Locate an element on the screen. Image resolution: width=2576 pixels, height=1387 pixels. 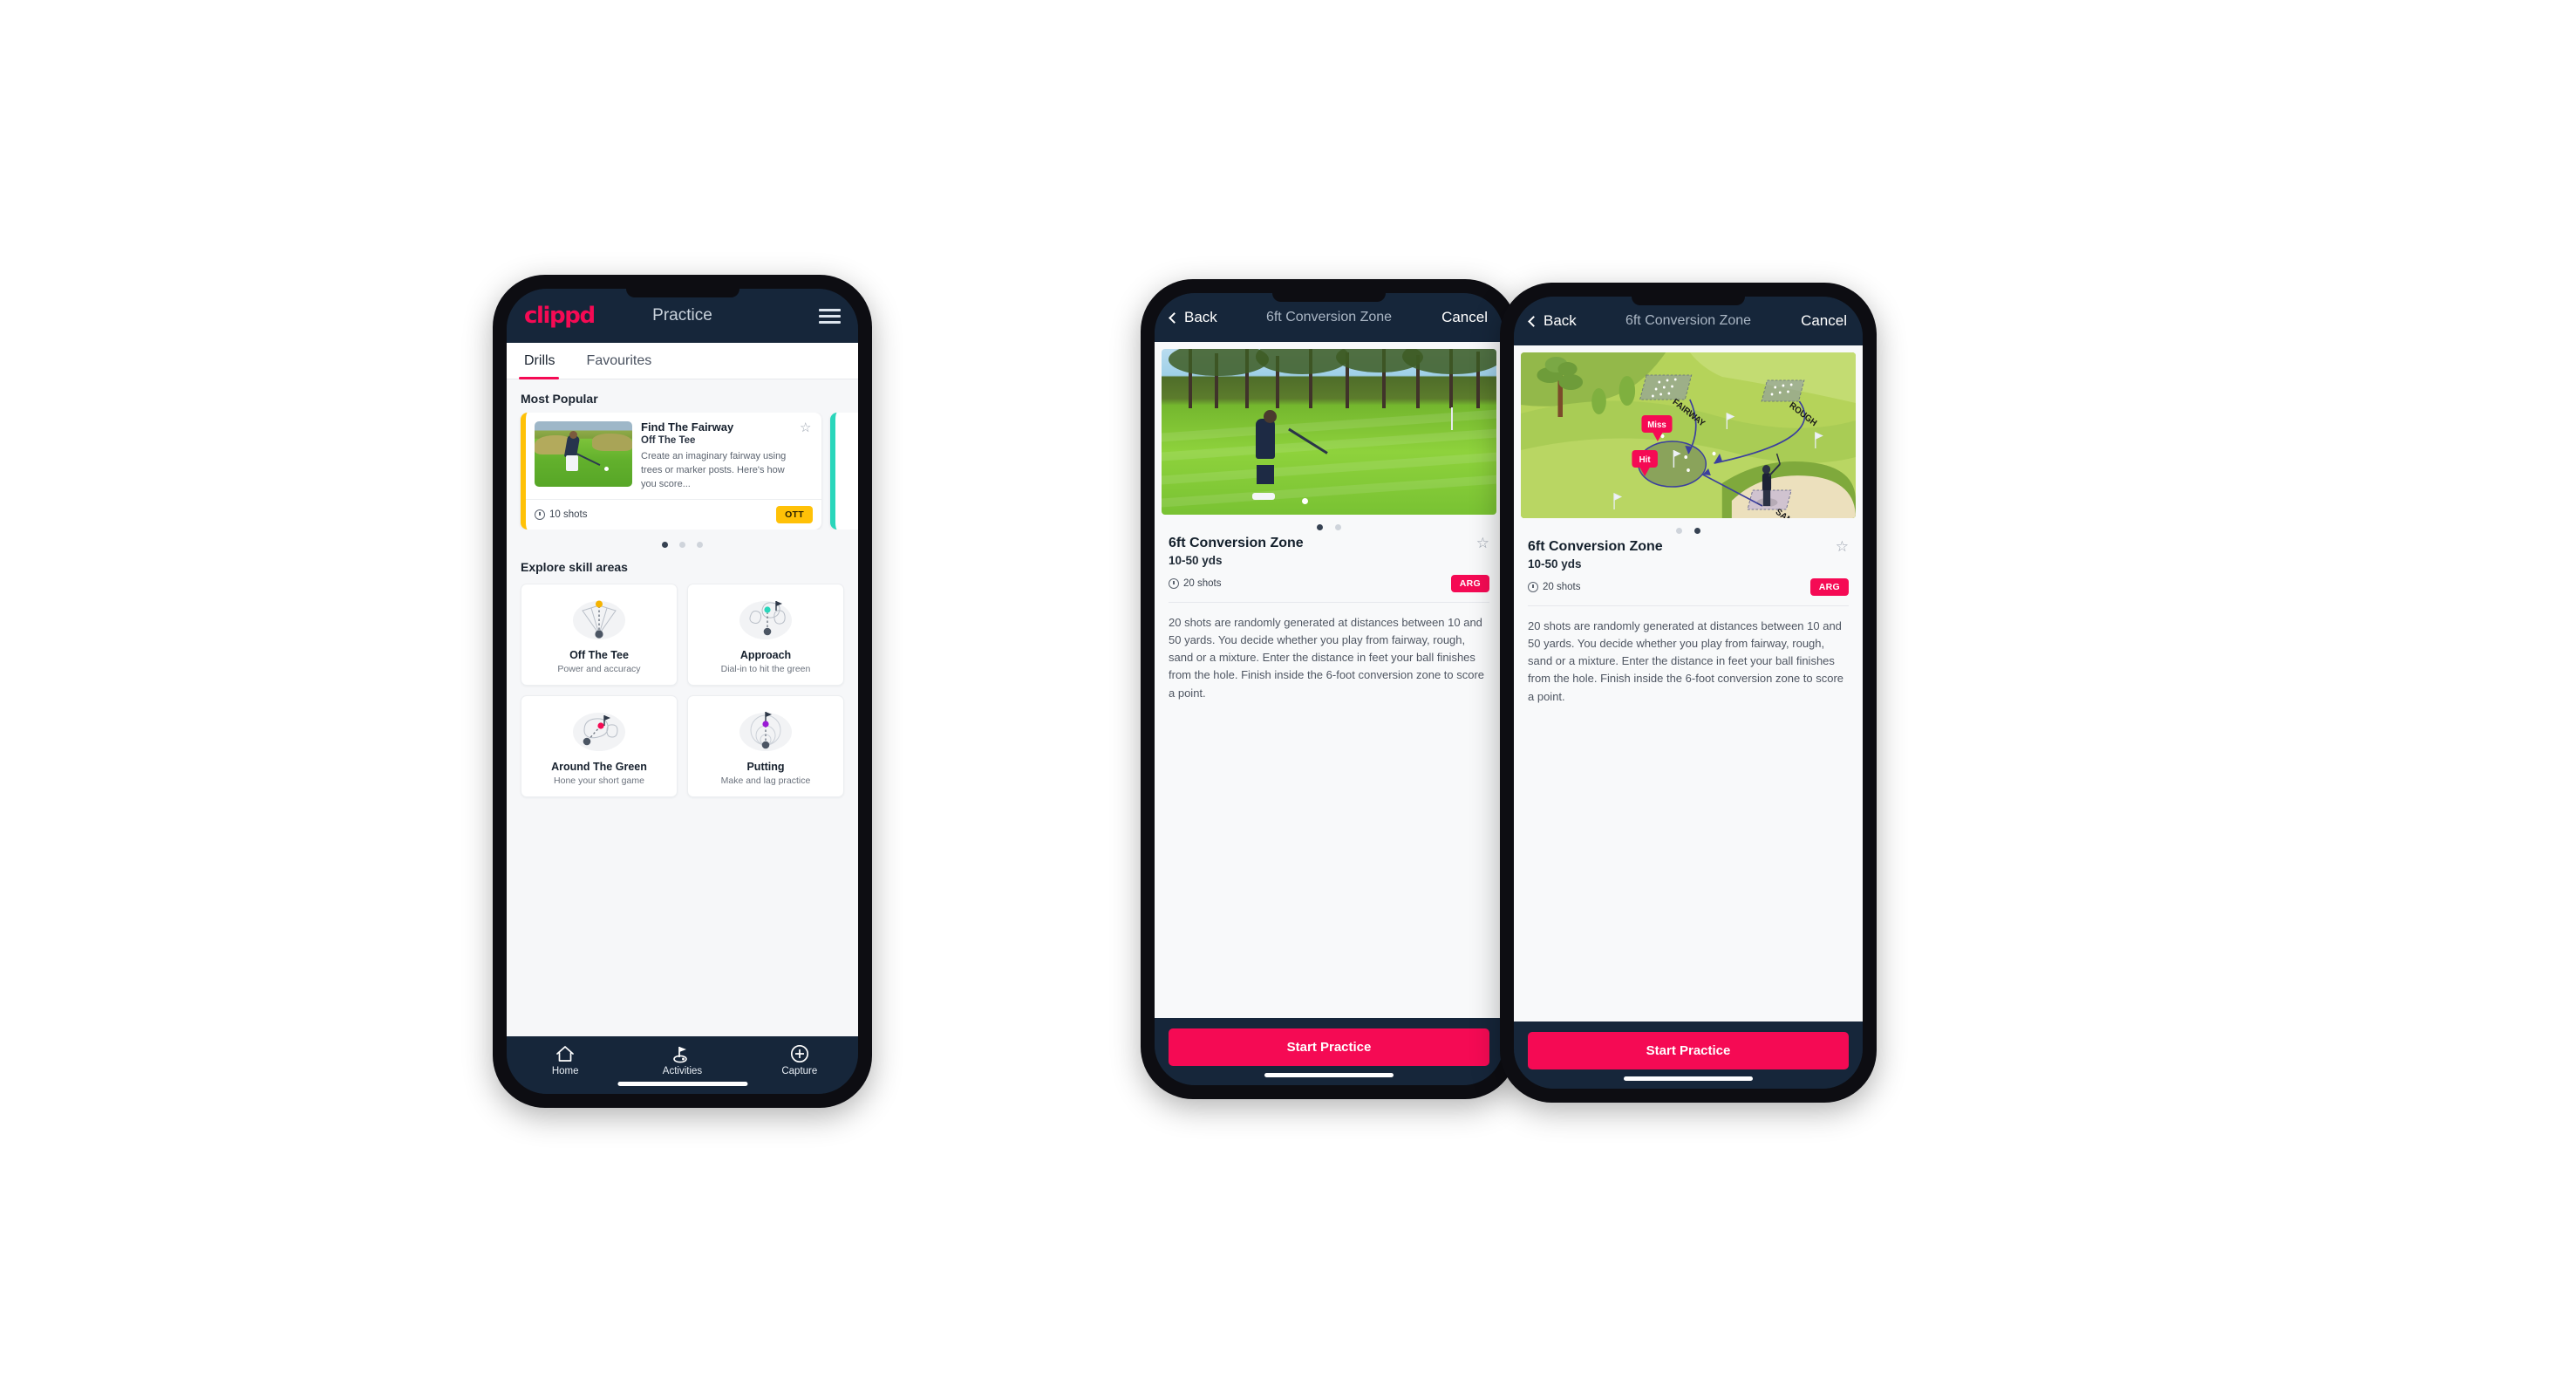
nav-label: Home is located at coordinates (565, 1071).